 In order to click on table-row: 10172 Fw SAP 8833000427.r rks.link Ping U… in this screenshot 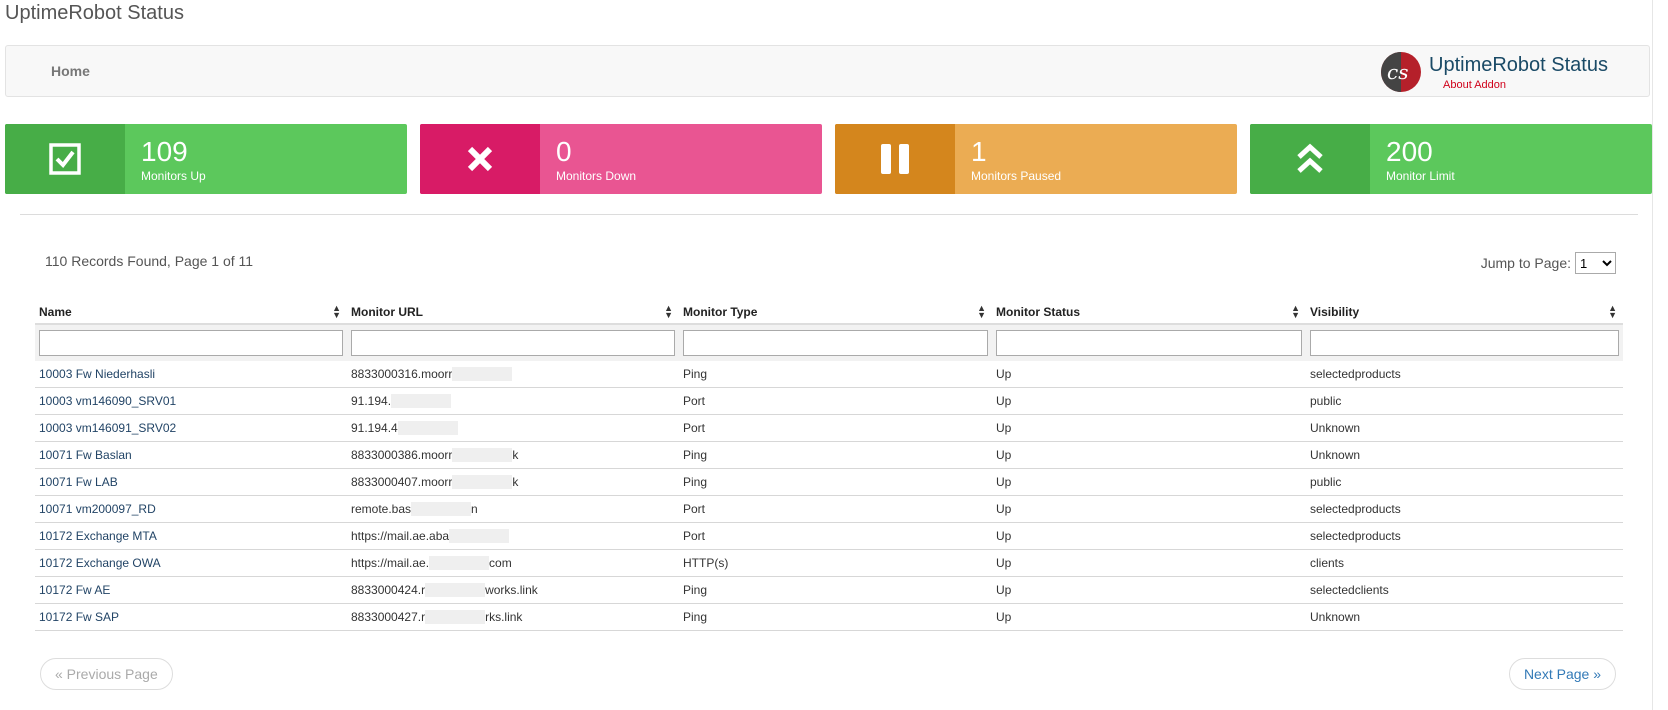, I will do `click(829, 617)`.